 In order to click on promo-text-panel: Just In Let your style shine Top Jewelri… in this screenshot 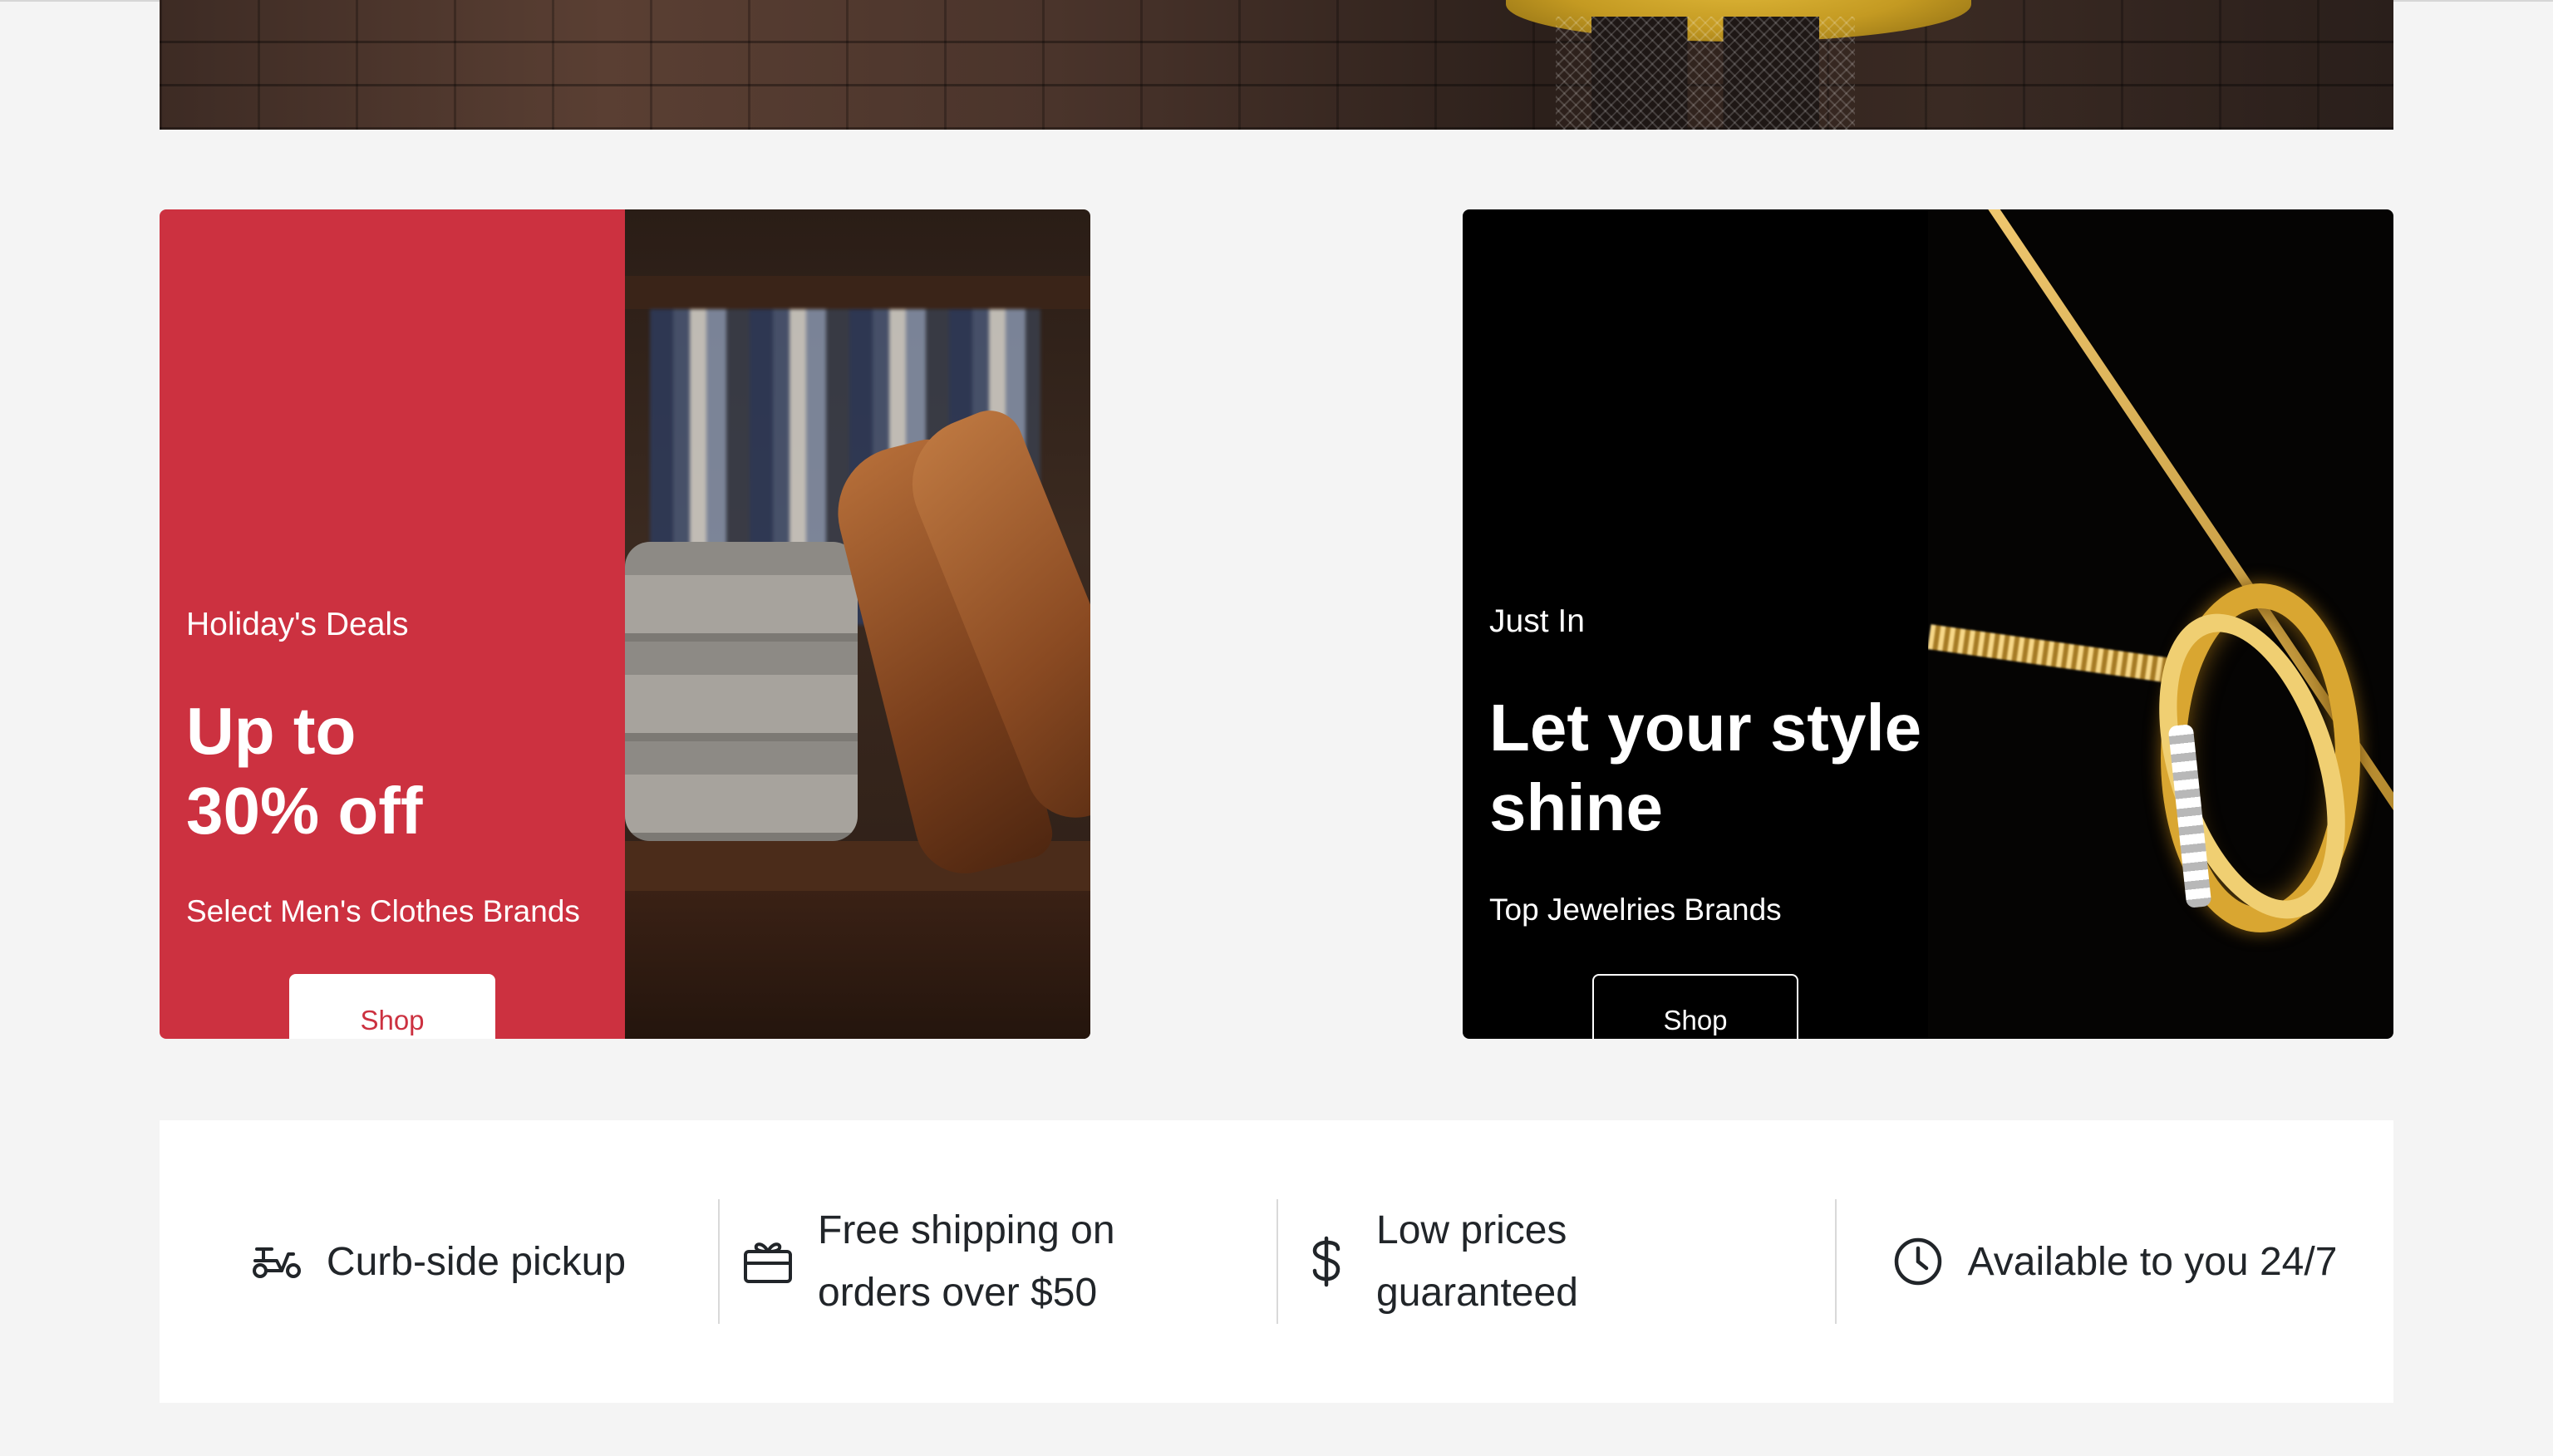, I will do `click(1695, 624)`.